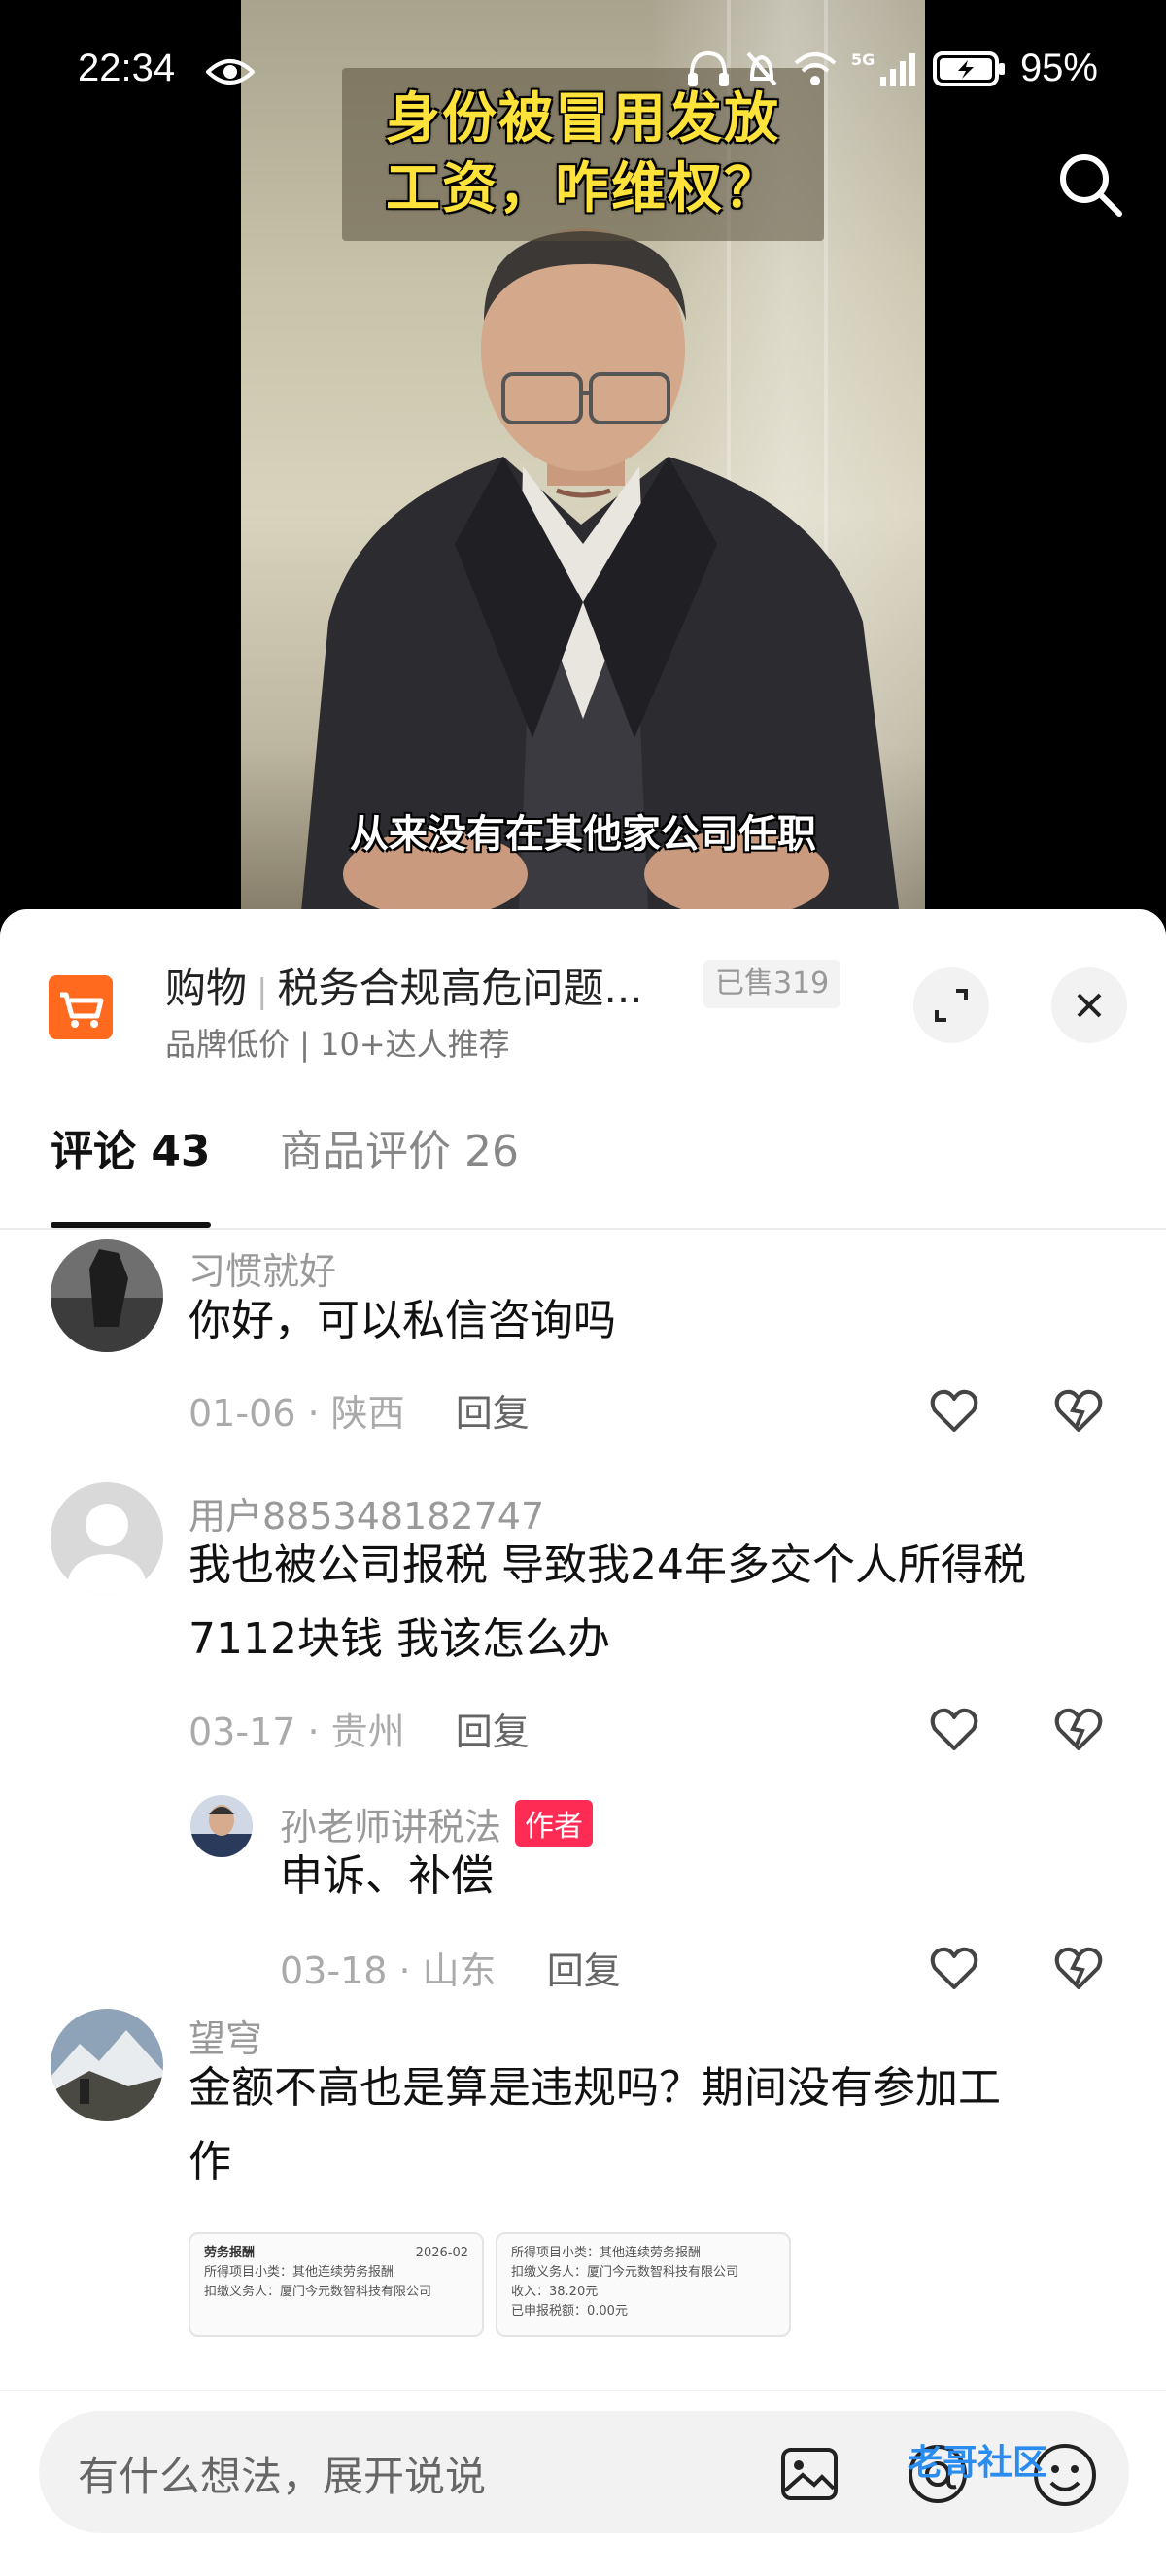  What do you see at coordinates (583, 1902) in the screenshot?
I see `reply-item: 孙老师讲税法 作者 申诉、补偿 03-18 · 山东 回复` at bounding box center [583, 1902].